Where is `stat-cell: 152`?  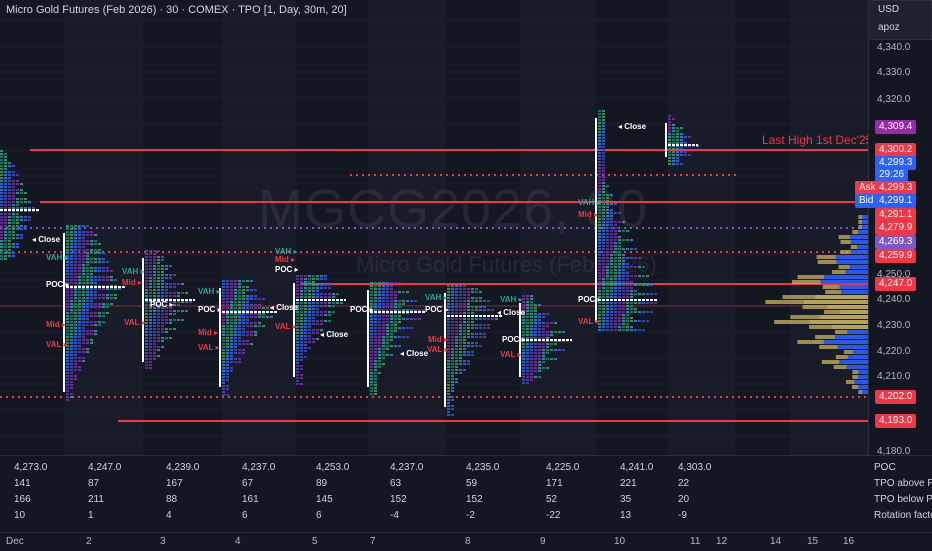 stat-cell: 152 is located at coordinates (474, 499).